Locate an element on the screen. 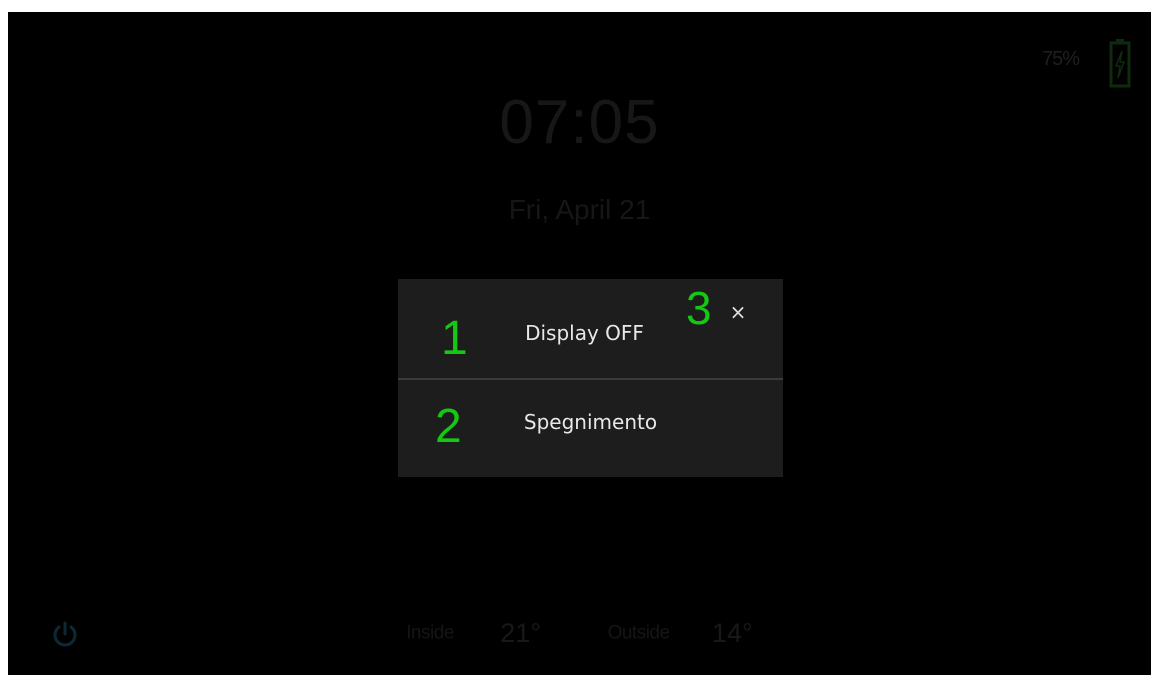 This screenshot has width=1157, height=684. close-icon: × is located at coordinates (738, 312).